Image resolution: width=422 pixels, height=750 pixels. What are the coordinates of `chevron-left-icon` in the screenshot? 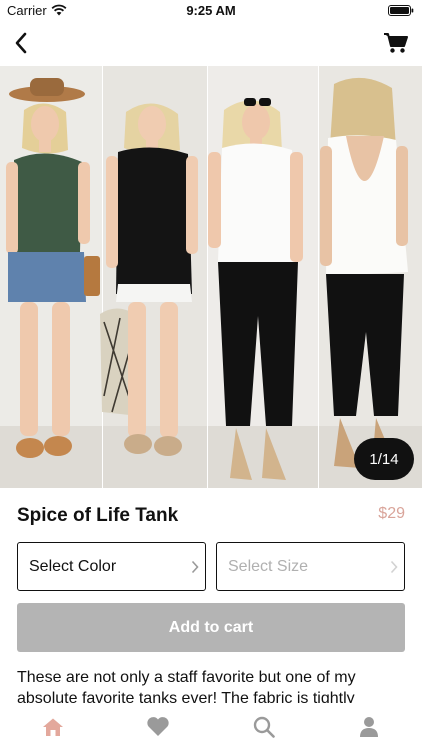 It's located at (21, 43).